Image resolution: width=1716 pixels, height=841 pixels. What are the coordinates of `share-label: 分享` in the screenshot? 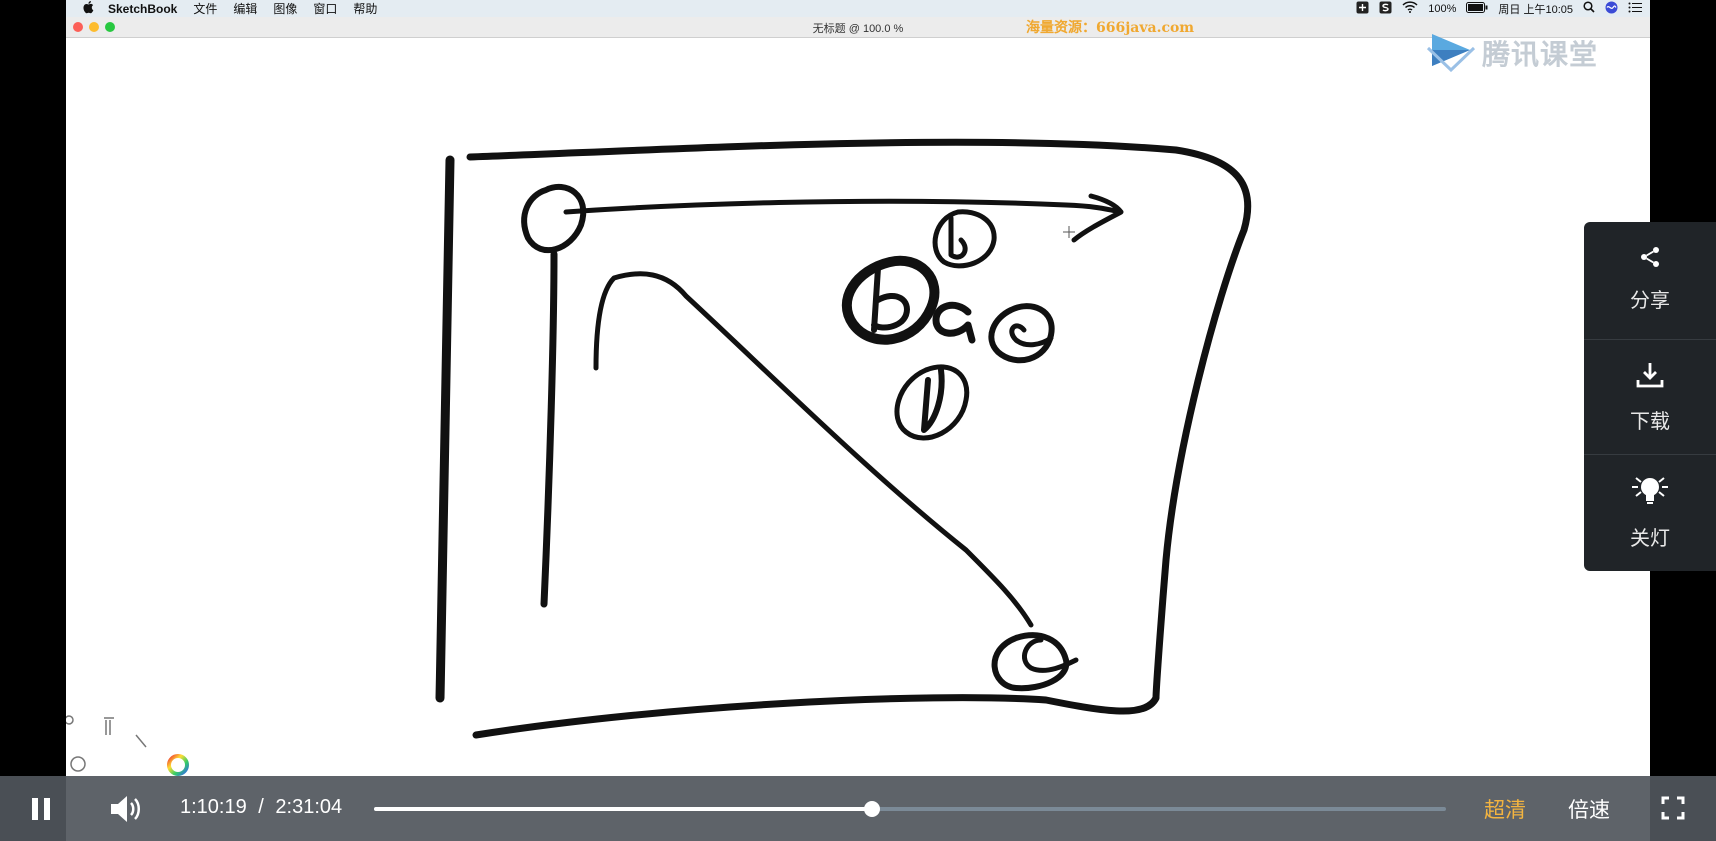 It's located at (1650, 301).